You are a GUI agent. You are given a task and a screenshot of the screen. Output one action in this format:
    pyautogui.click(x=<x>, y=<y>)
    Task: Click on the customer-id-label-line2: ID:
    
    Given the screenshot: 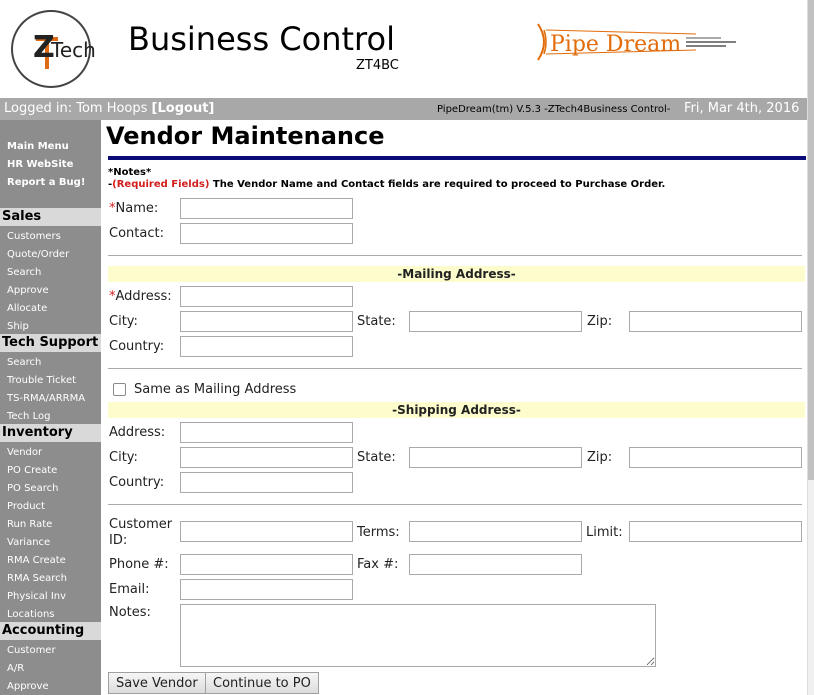 What is the action you would take?
    pyautogui.click(x=118, y=540)
    